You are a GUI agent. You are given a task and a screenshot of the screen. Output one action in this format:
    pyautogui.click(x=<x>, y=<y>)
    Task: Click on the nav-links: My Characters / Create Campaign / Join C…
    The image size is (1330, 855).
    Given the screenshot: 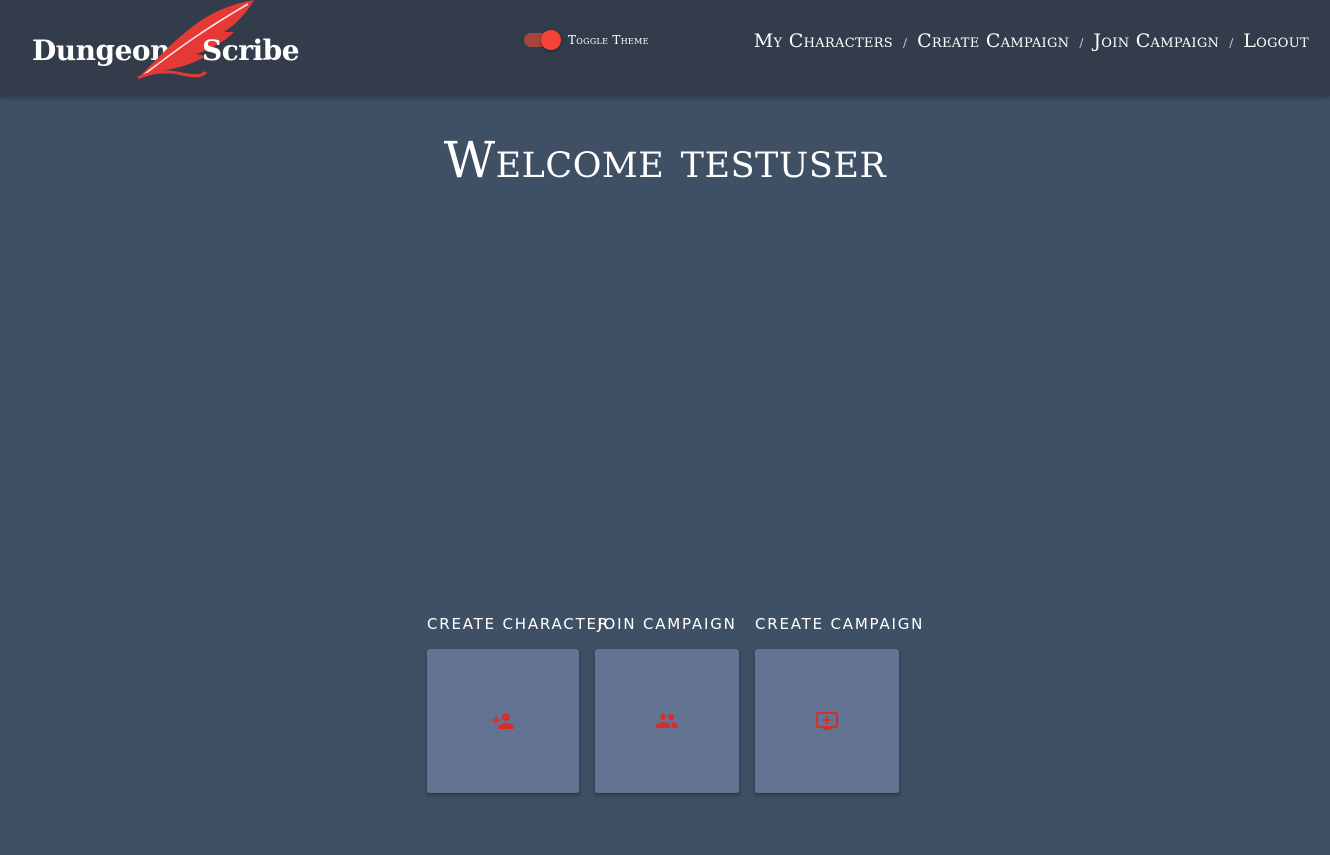 What is the action you would take?
    pyautogui.click(x=1031, y=41)
    